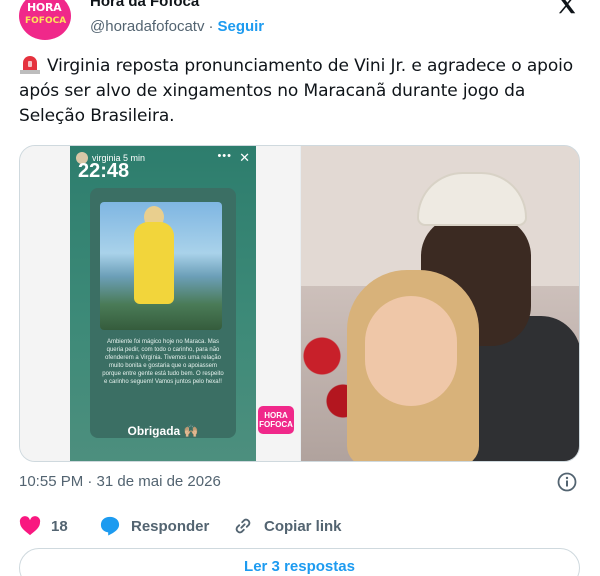  Describe the element at coordinates (59, 526) in the screenshot. I see `like-count: 18` at that location.